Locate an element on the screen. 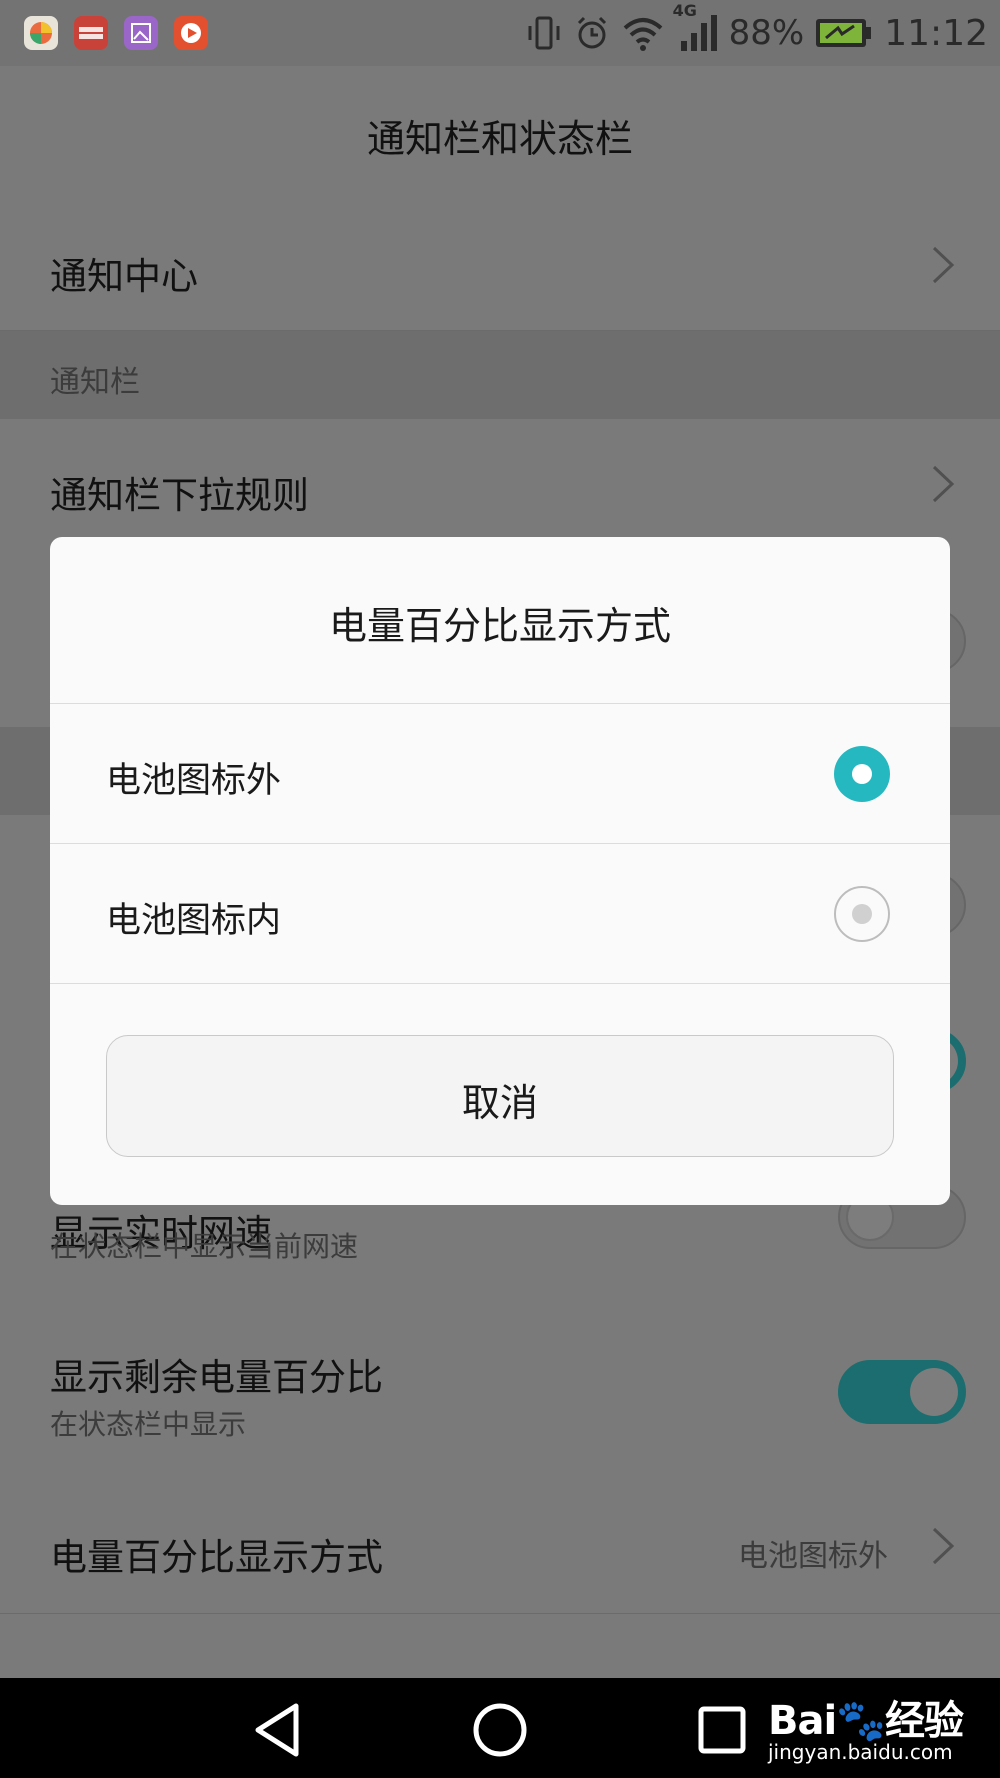 The image size is (1000, 1778). notification-center-label: 通知中心 is located at coordinates (124, 276).